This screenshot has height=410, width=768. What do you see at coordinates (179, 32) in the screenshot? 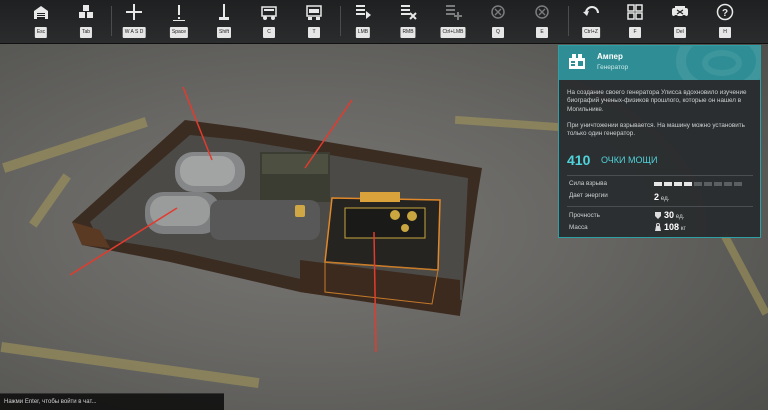
I see `key-hint: Space` at bounding box center [179, 32].